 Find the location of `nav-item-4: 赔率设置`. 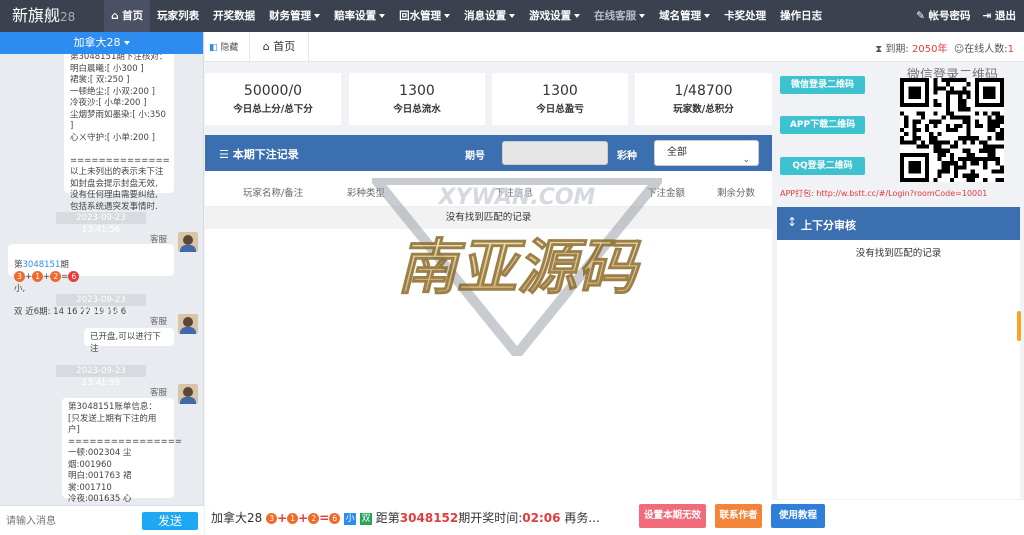

nav-item-4: 赔率设置 is located at coordinates (359, 16).